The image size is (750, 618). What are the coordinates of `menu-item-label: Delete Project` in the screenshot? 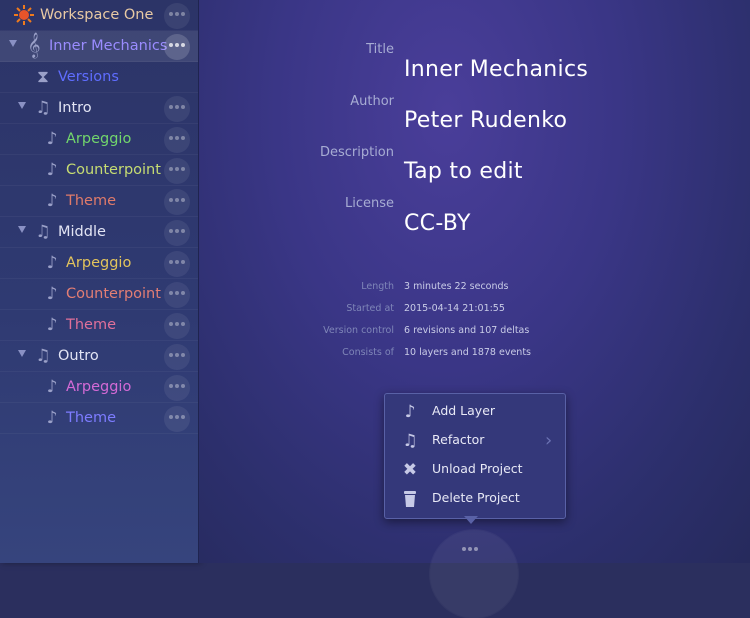 It's located at (476, 497).